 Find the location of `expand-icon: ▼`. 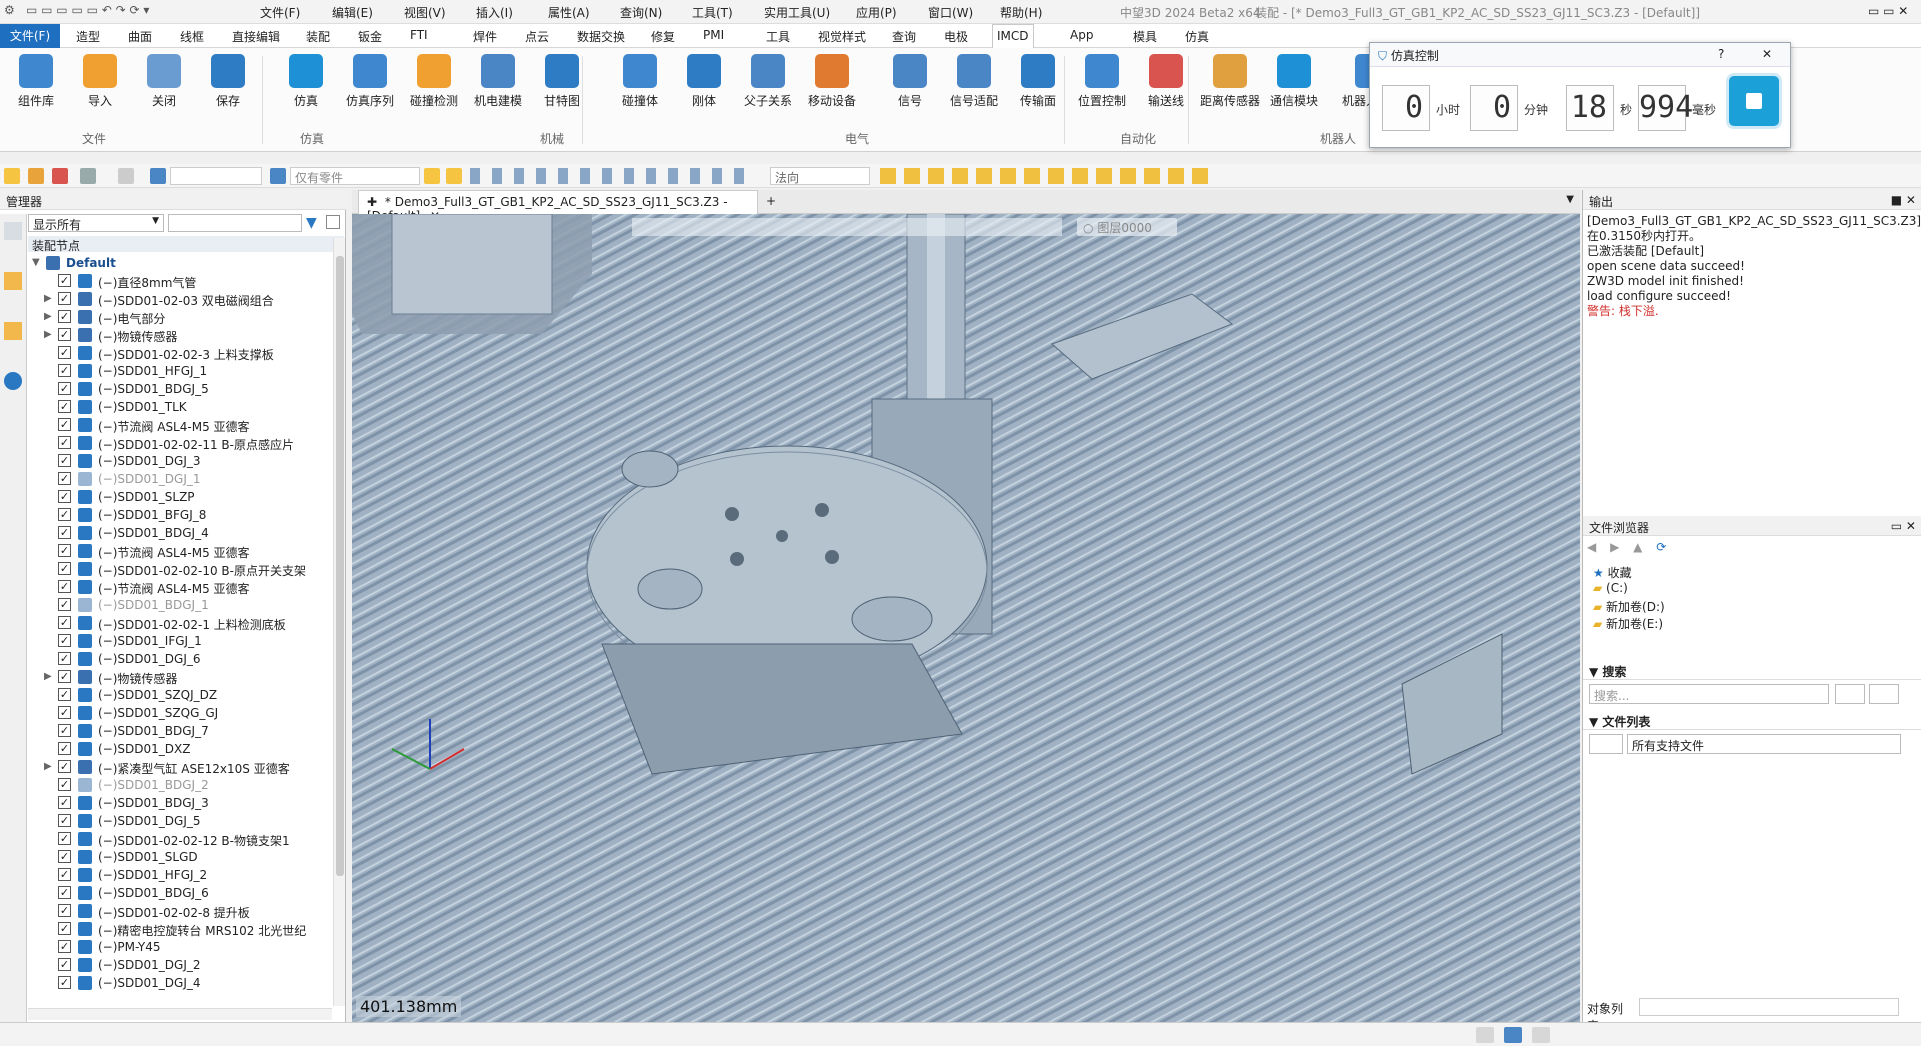

expand-icon: ▼ is located at coordinates (36, 262).